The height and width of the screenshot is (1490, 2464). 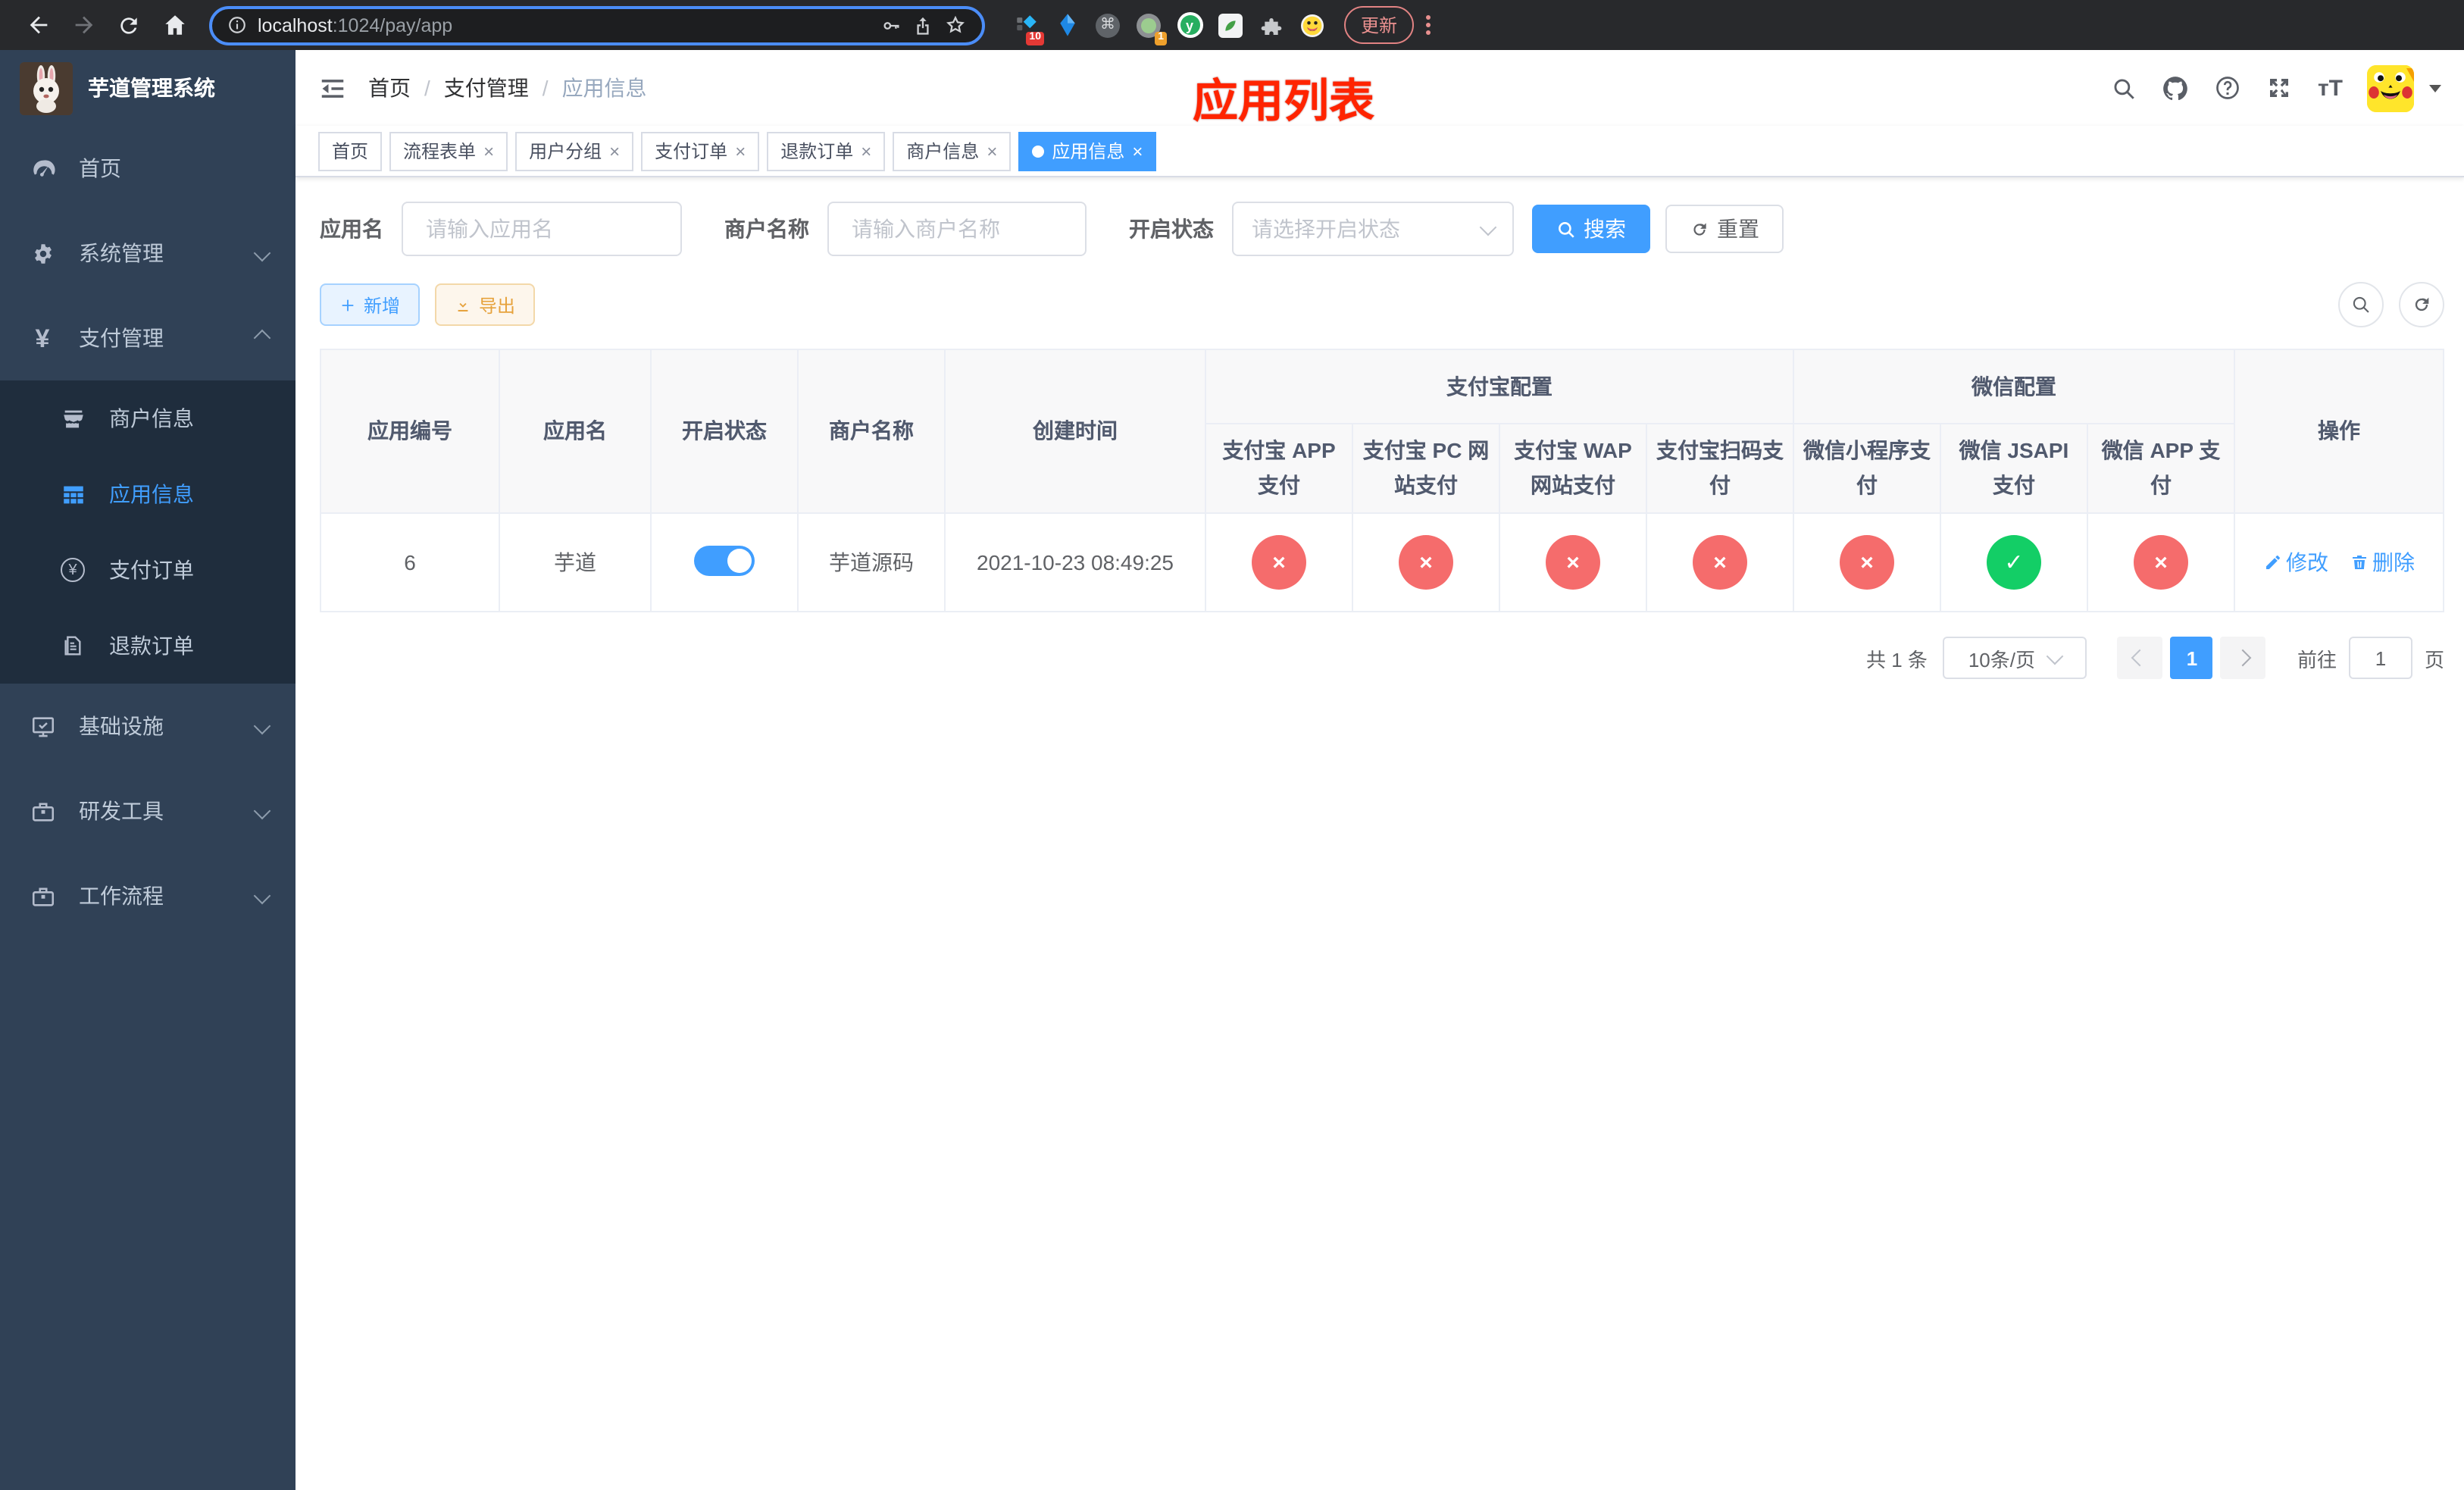 What do you see at coordinates (147, 810) in the screenshot?
I see `sidebar-item-dev-tools: 研发工具` at bounding box center [147, 810].